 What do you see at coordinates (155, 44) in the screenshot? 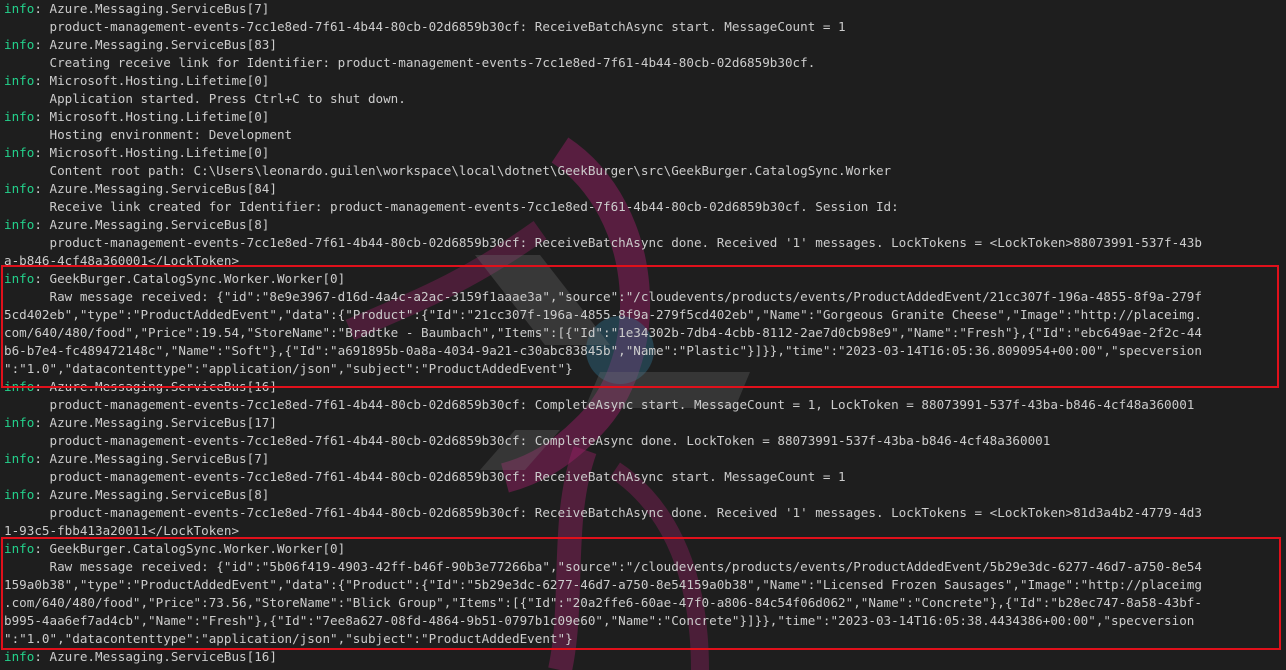
I see `log-message-text: : Azure.Messaging.ServiceBus[83]` at bounding box center [155, 44].